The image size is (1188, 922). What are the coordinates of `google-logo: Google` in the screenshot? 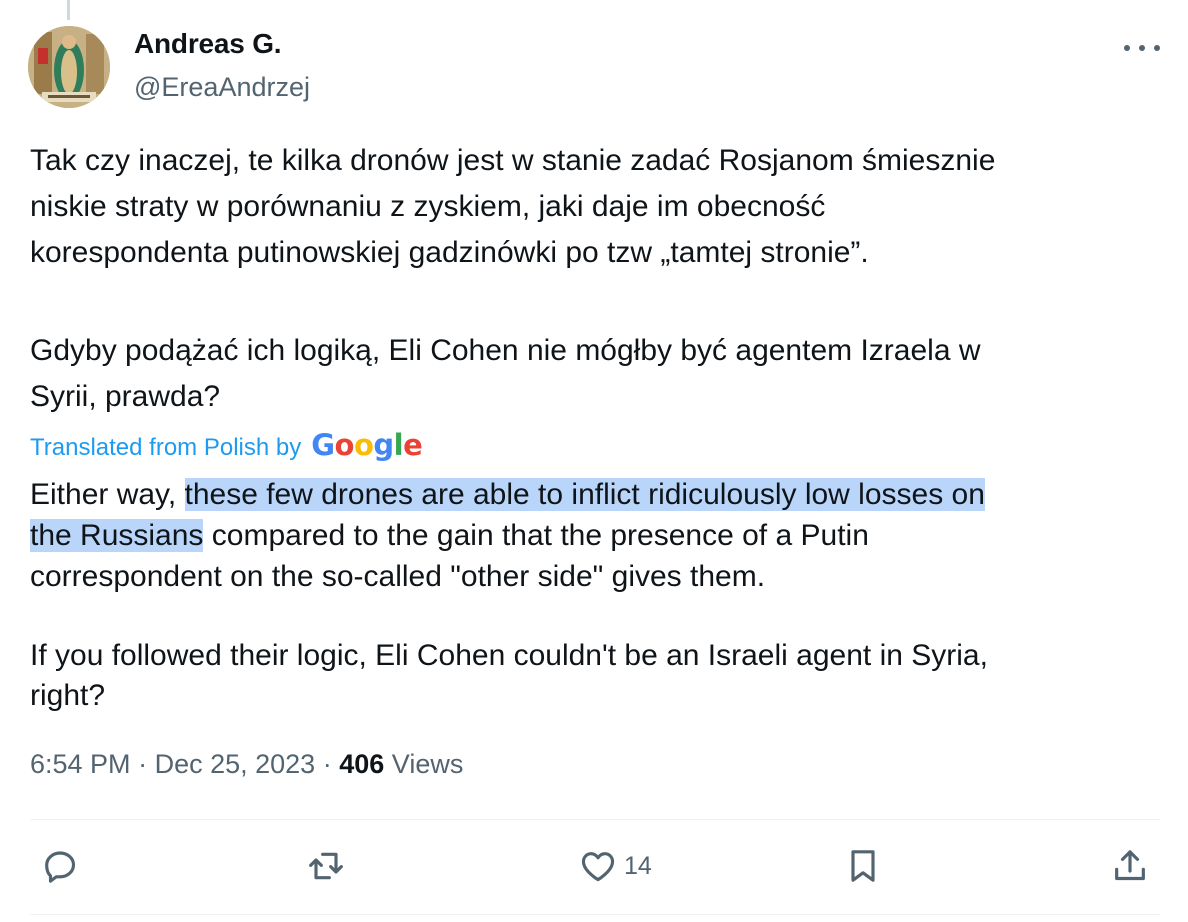 It's located at (367, 445).